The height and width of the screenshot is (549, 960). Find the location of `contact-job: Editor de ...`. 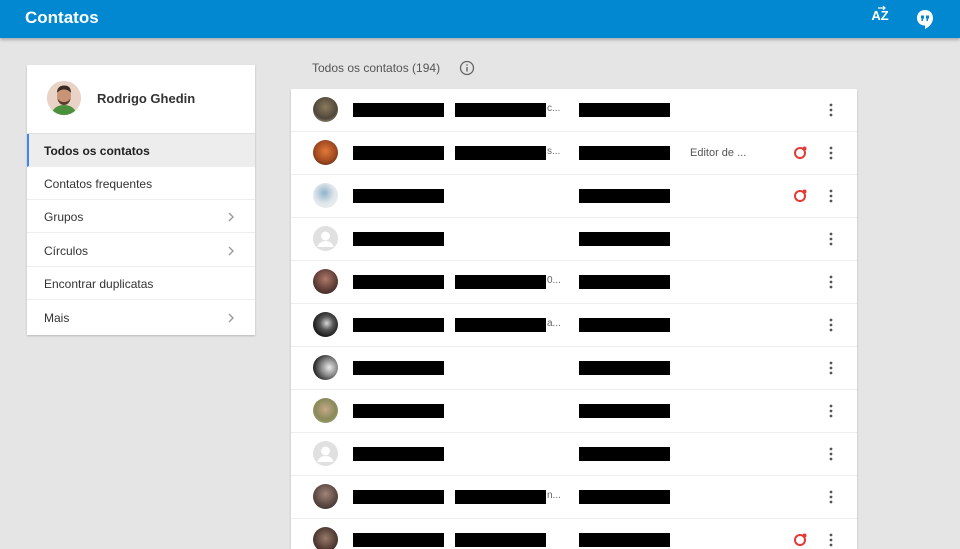

contact-job: Editor de ... is located at coordinates (718, 153).